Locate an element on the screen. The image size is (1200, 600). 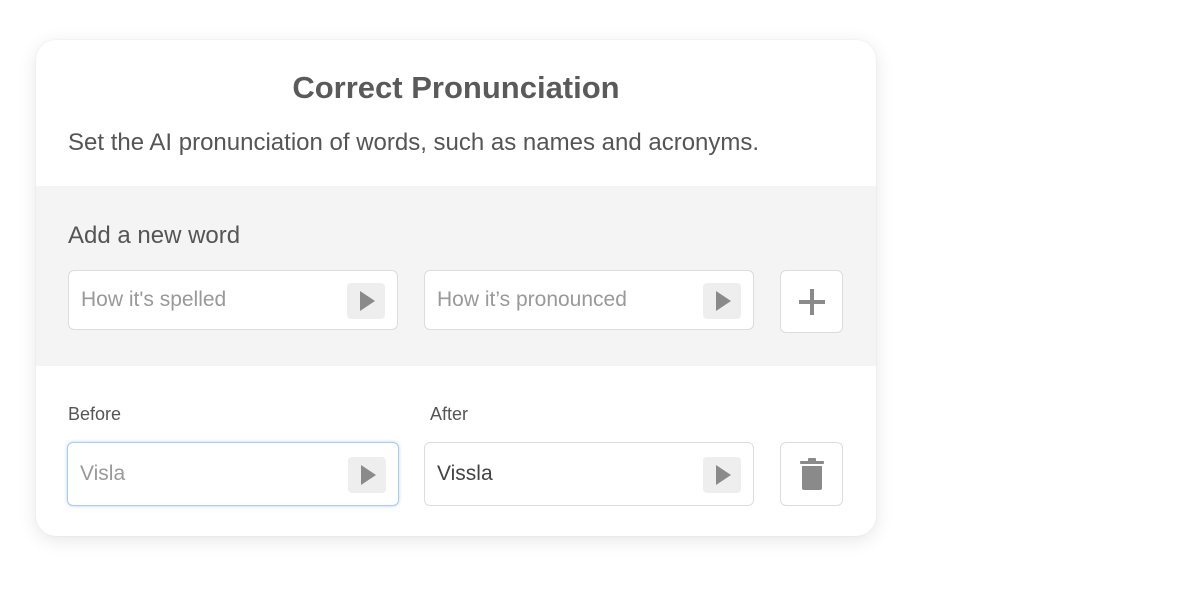
play-spelled-button is located at coordinates (366, 301).